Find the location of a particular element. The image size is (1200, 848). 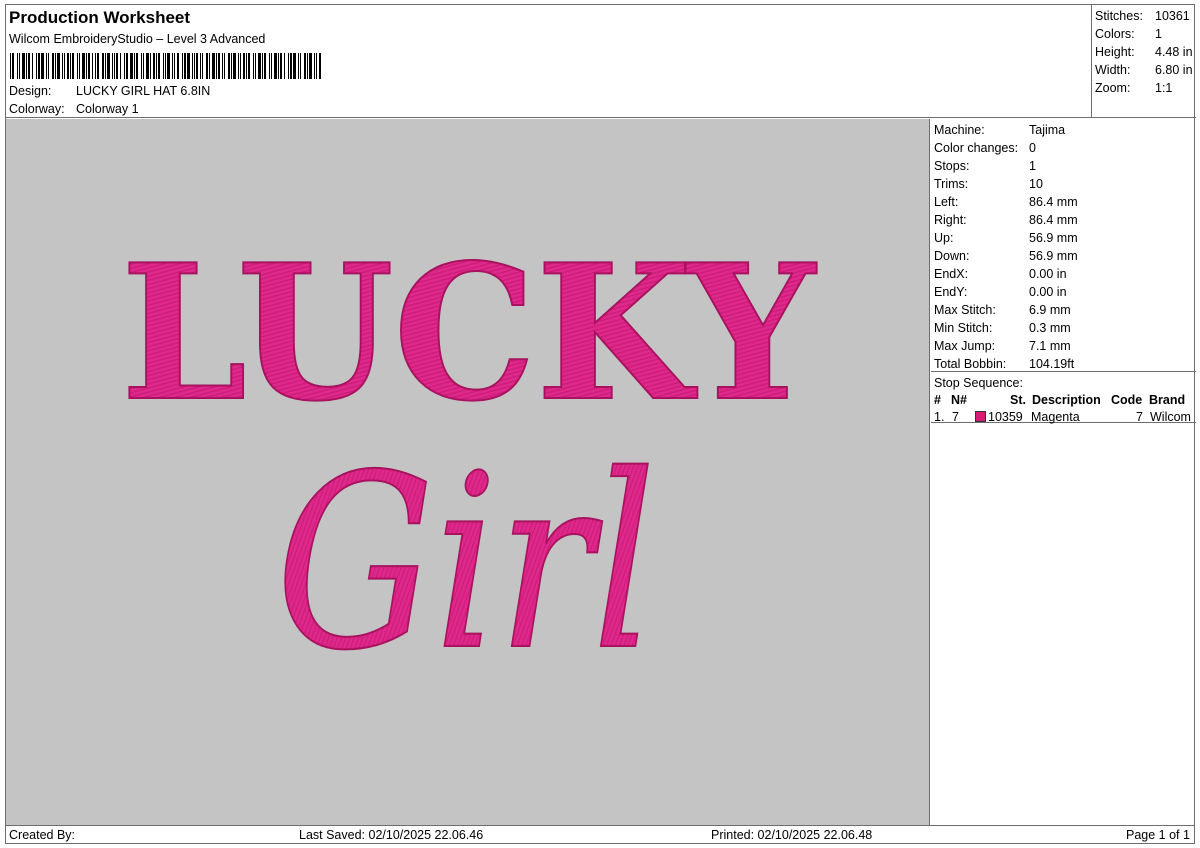

table-row: 1. 7 10359 Magenta 7 Wilcom is located at coordinates (1062, 417).